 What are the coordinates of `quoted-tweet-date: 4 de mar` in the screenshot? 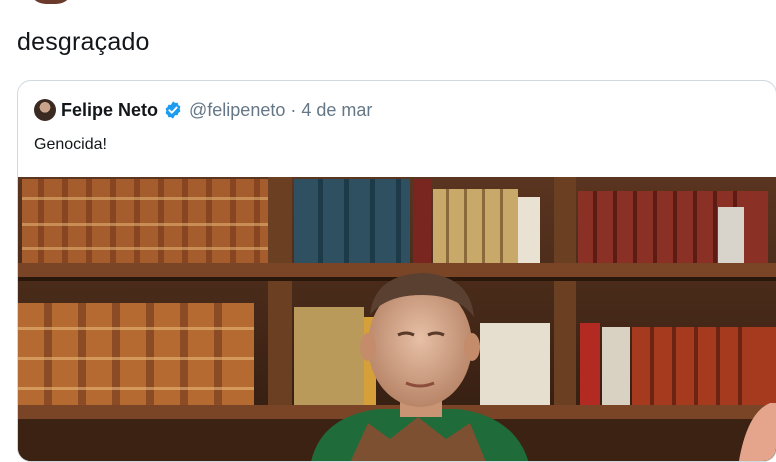 It's located at (336, 110).